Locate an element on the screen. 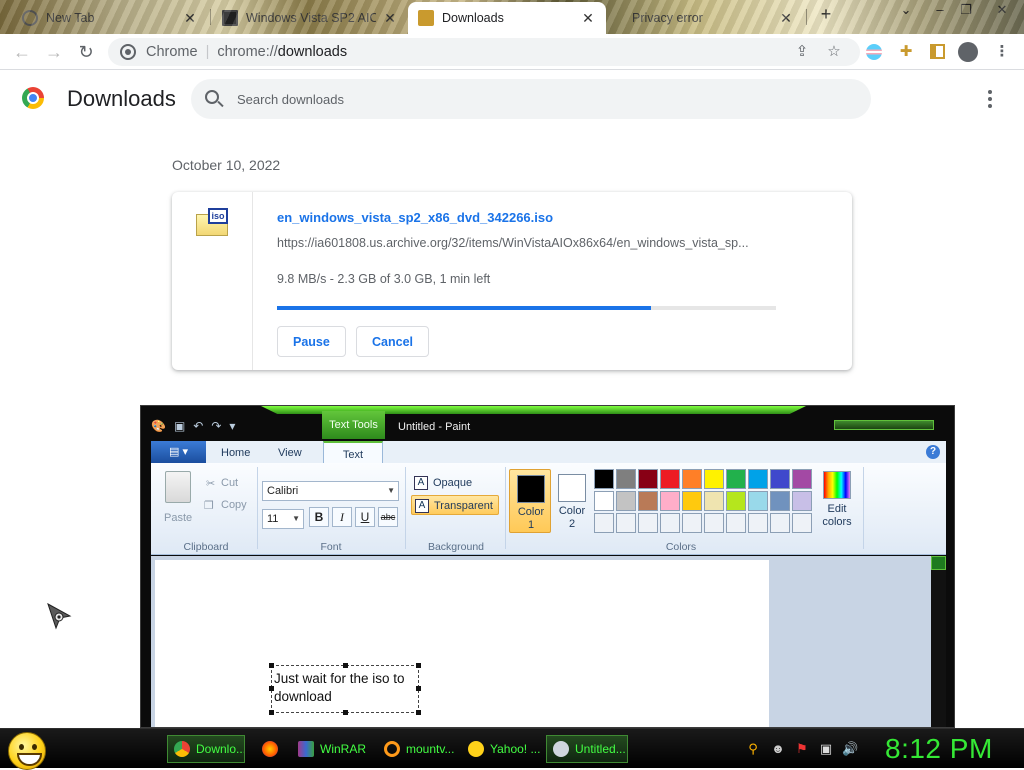  tab-downloads: Downloads ✕ is located at coordinates (507, 18).